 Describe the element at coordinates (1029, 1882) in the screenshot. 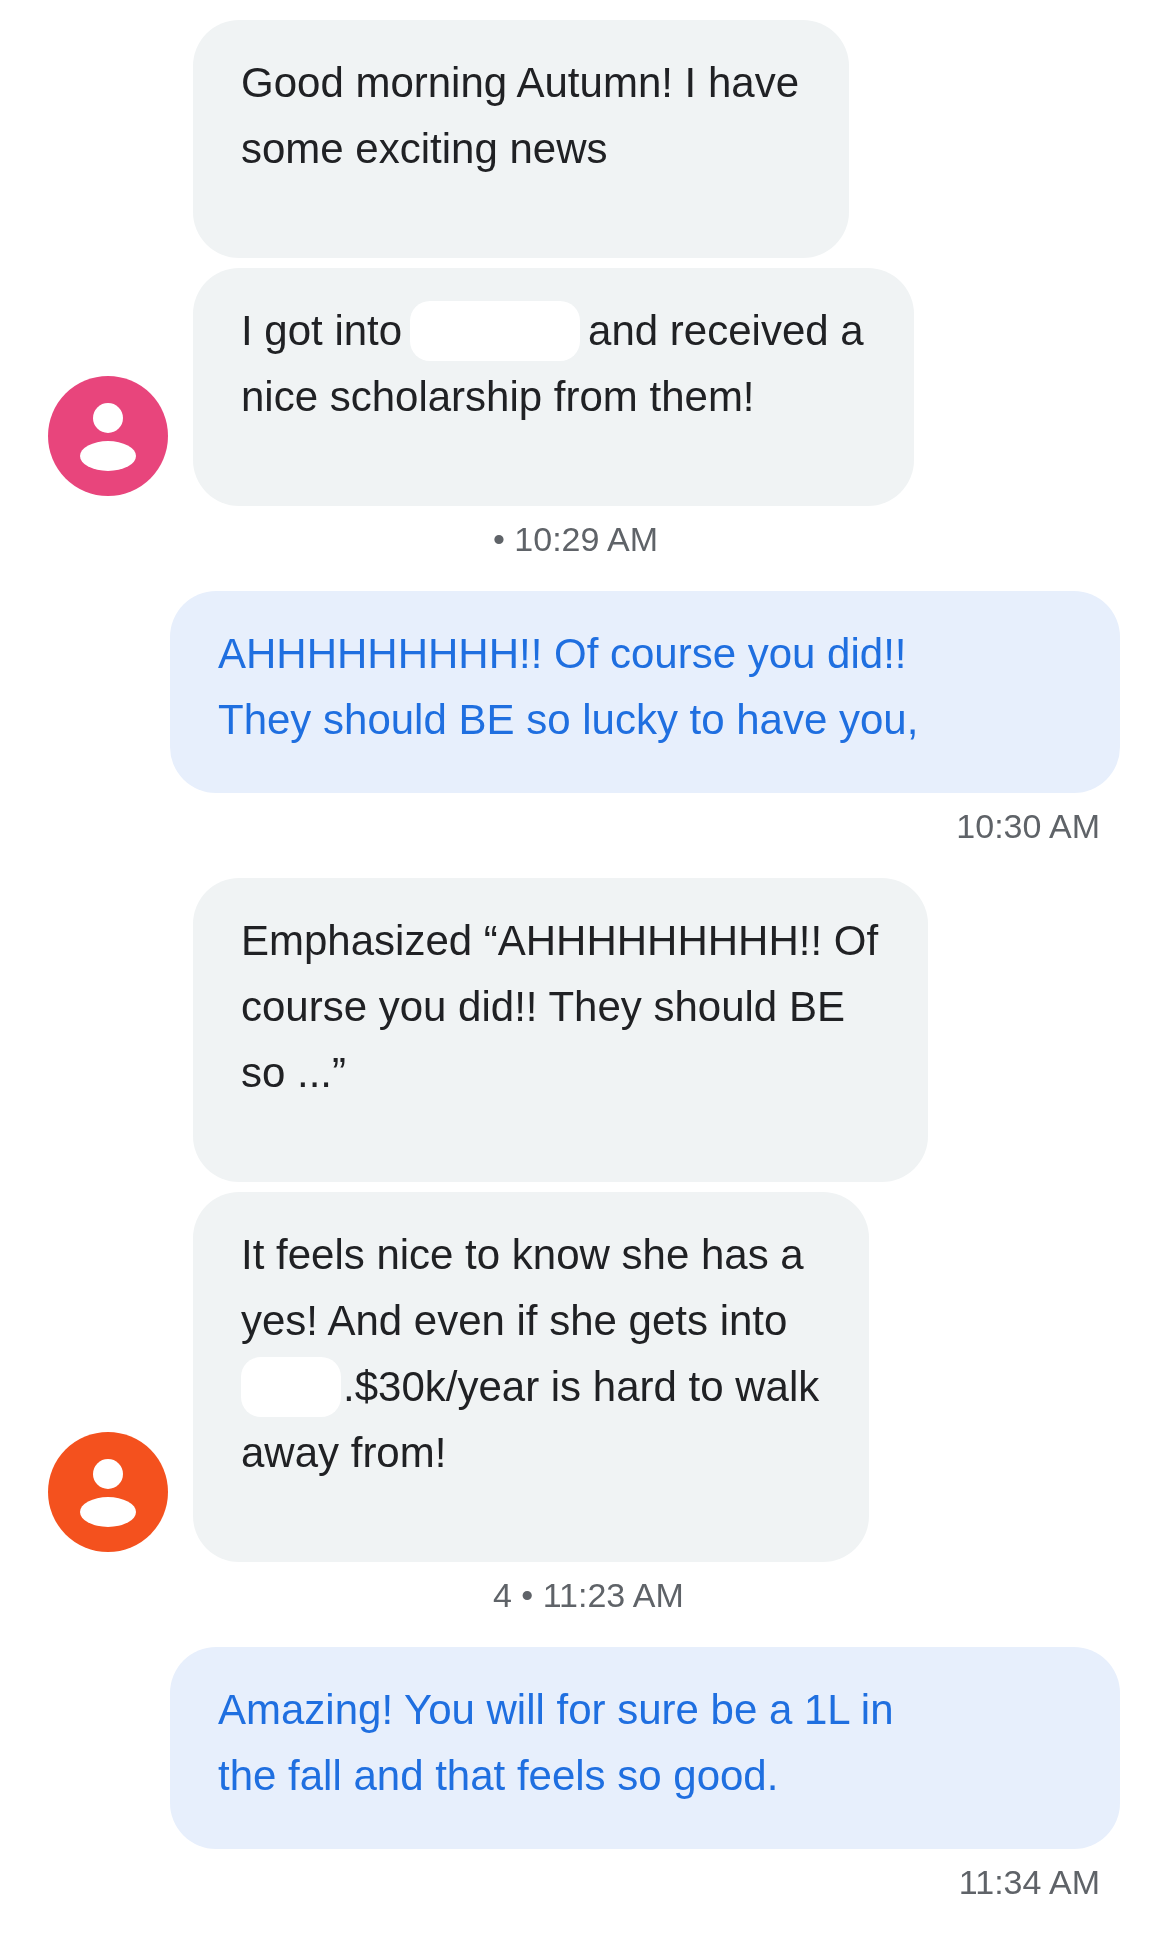

I see `message-timestamp: 11:34 AM` at that location.